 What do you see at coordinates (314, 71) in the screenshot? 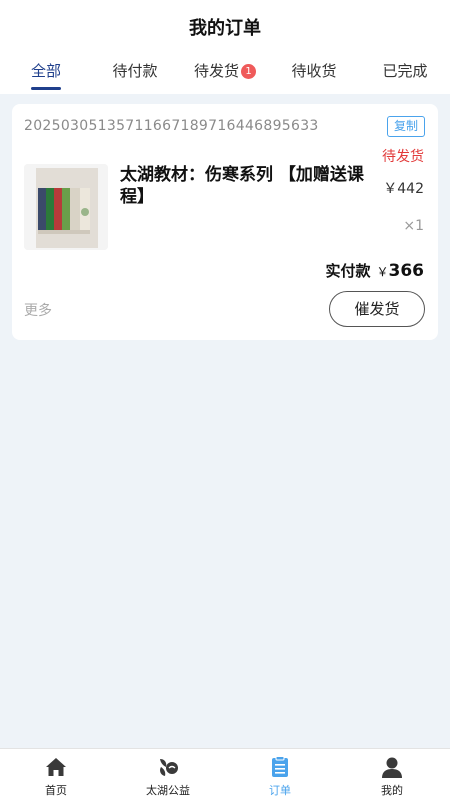
I see `tab-pending-receipt-label: 待收货` at bounding box center [314, 71].